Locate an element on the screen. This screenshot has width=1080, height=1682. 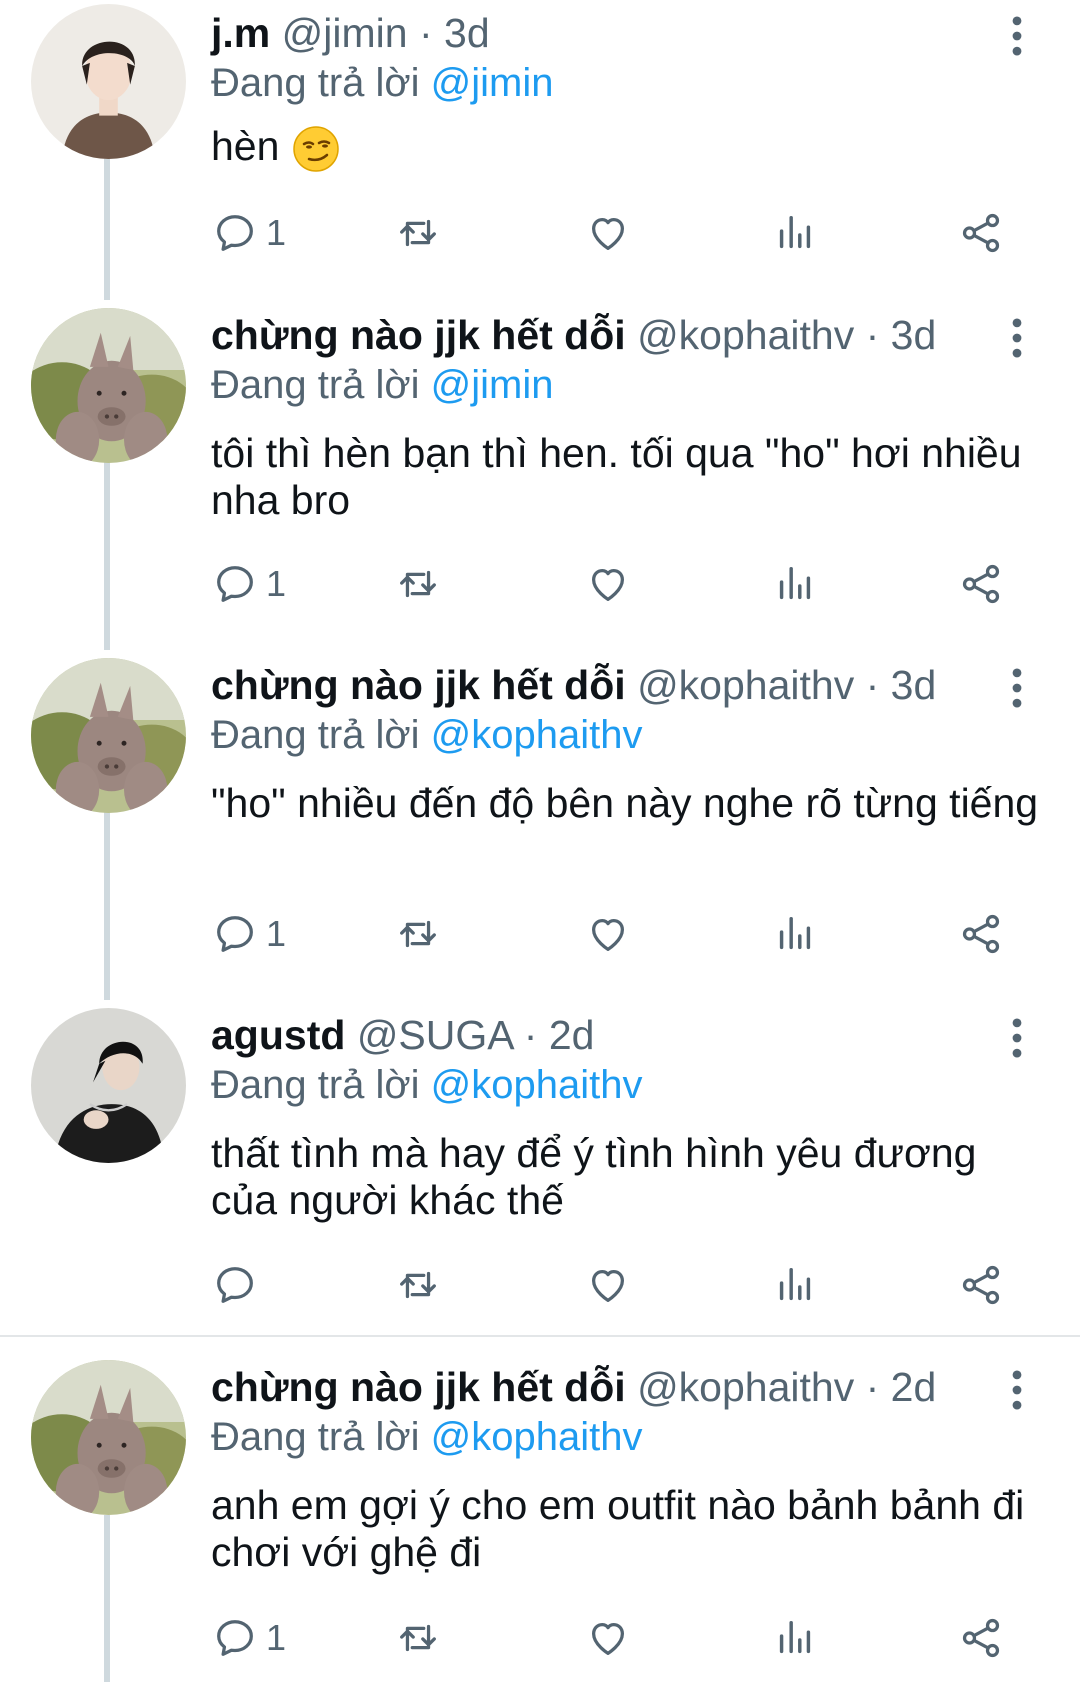
tweet-header: agustd @SUGA · 2d is located at coordinates (402, 1035).